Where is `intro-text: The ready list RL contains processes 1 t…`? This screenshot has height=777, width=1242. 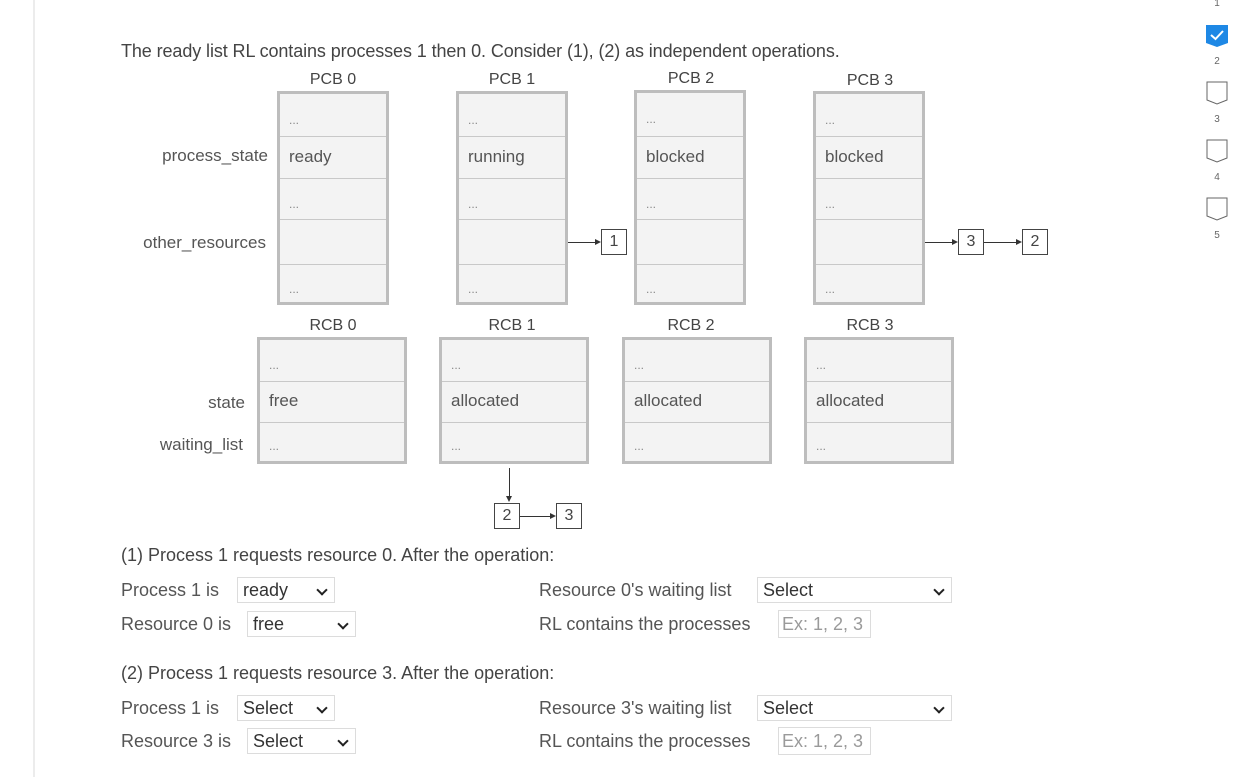 intro-text: The ready list RL contains processes 1 t… is located at coordinates (480, 51).